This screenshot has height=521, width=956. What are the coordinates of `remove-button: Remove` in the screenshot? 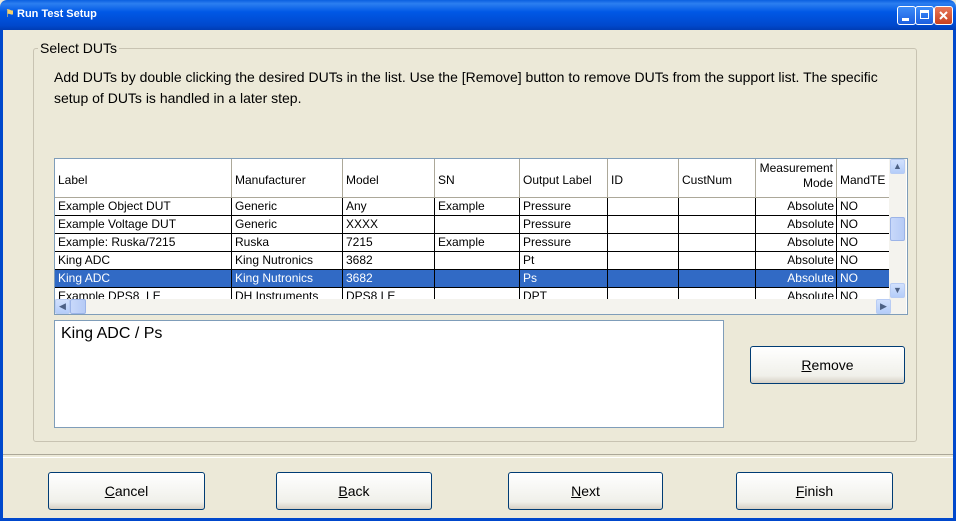 It's located at (827, 365).